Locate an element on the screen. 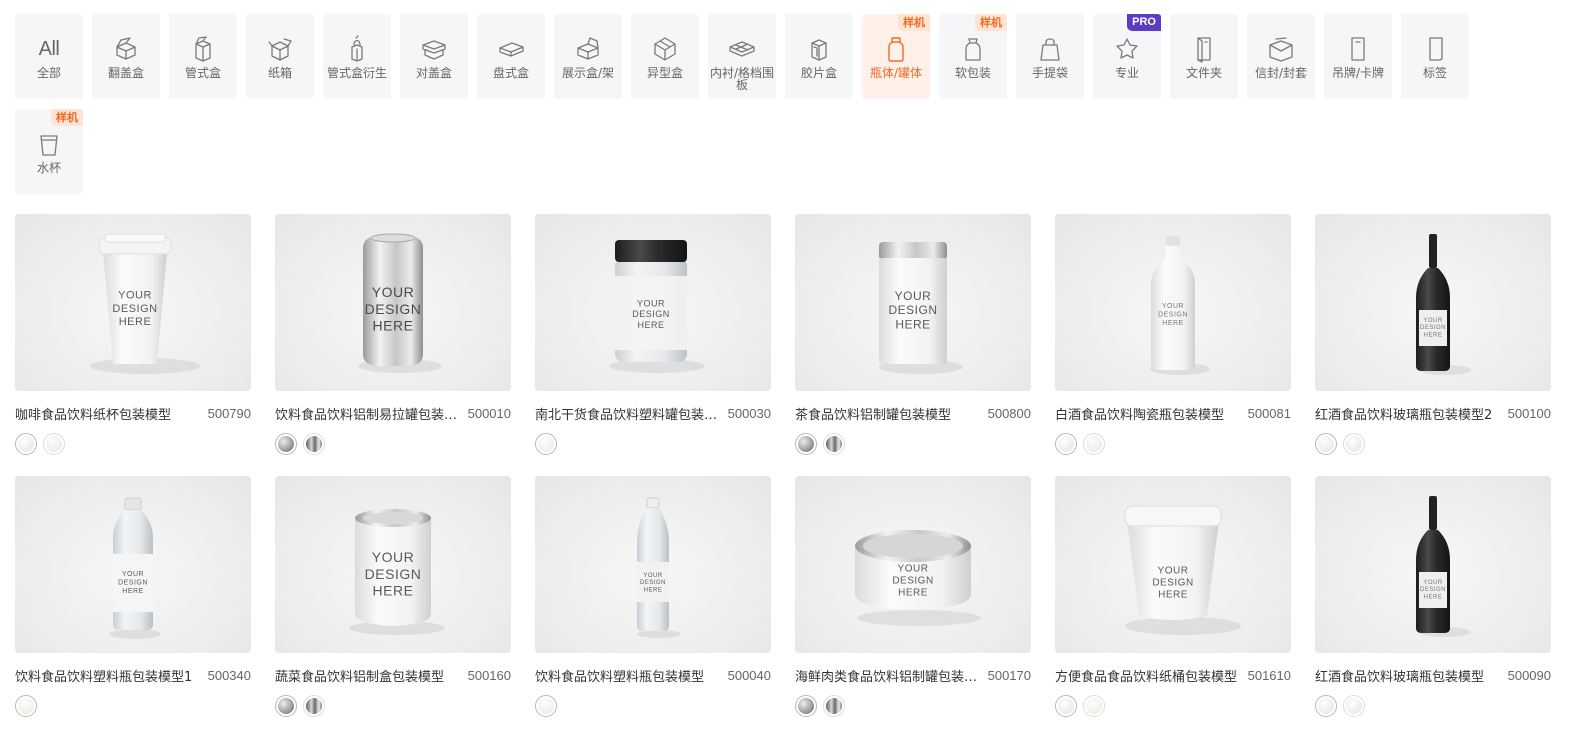 The image size is (1581, 734). product-card: YOUR DESIGN HERE 海鲜肉类食品饮料铝制罐包装模型 500170 is located at coordinates (913, 605).